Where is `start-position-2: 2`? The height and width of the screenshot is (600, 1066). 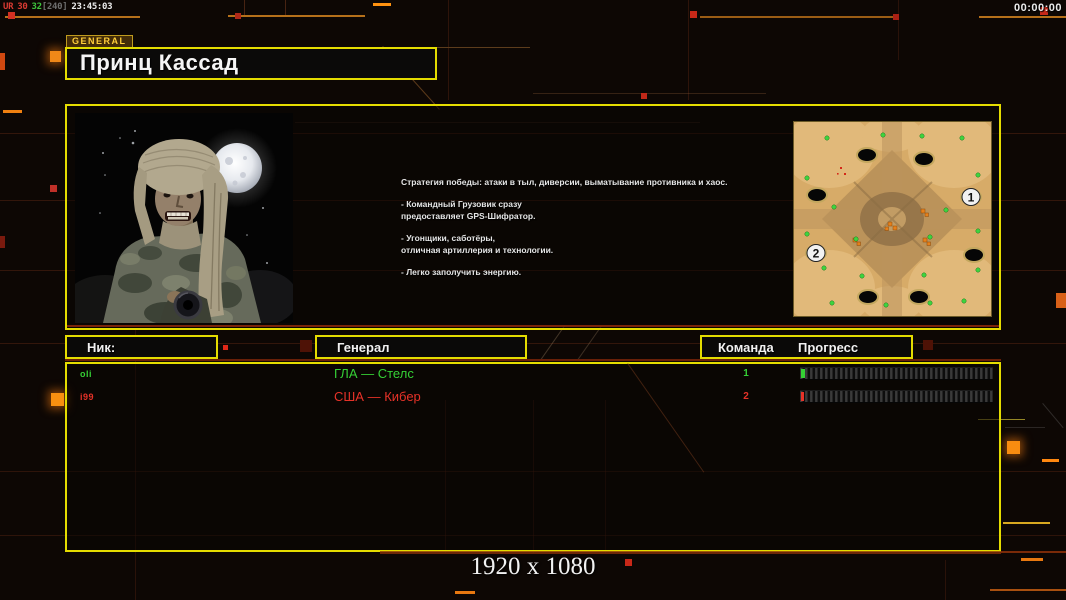 start-position-2: 2 is located at coordinates (816, 254).